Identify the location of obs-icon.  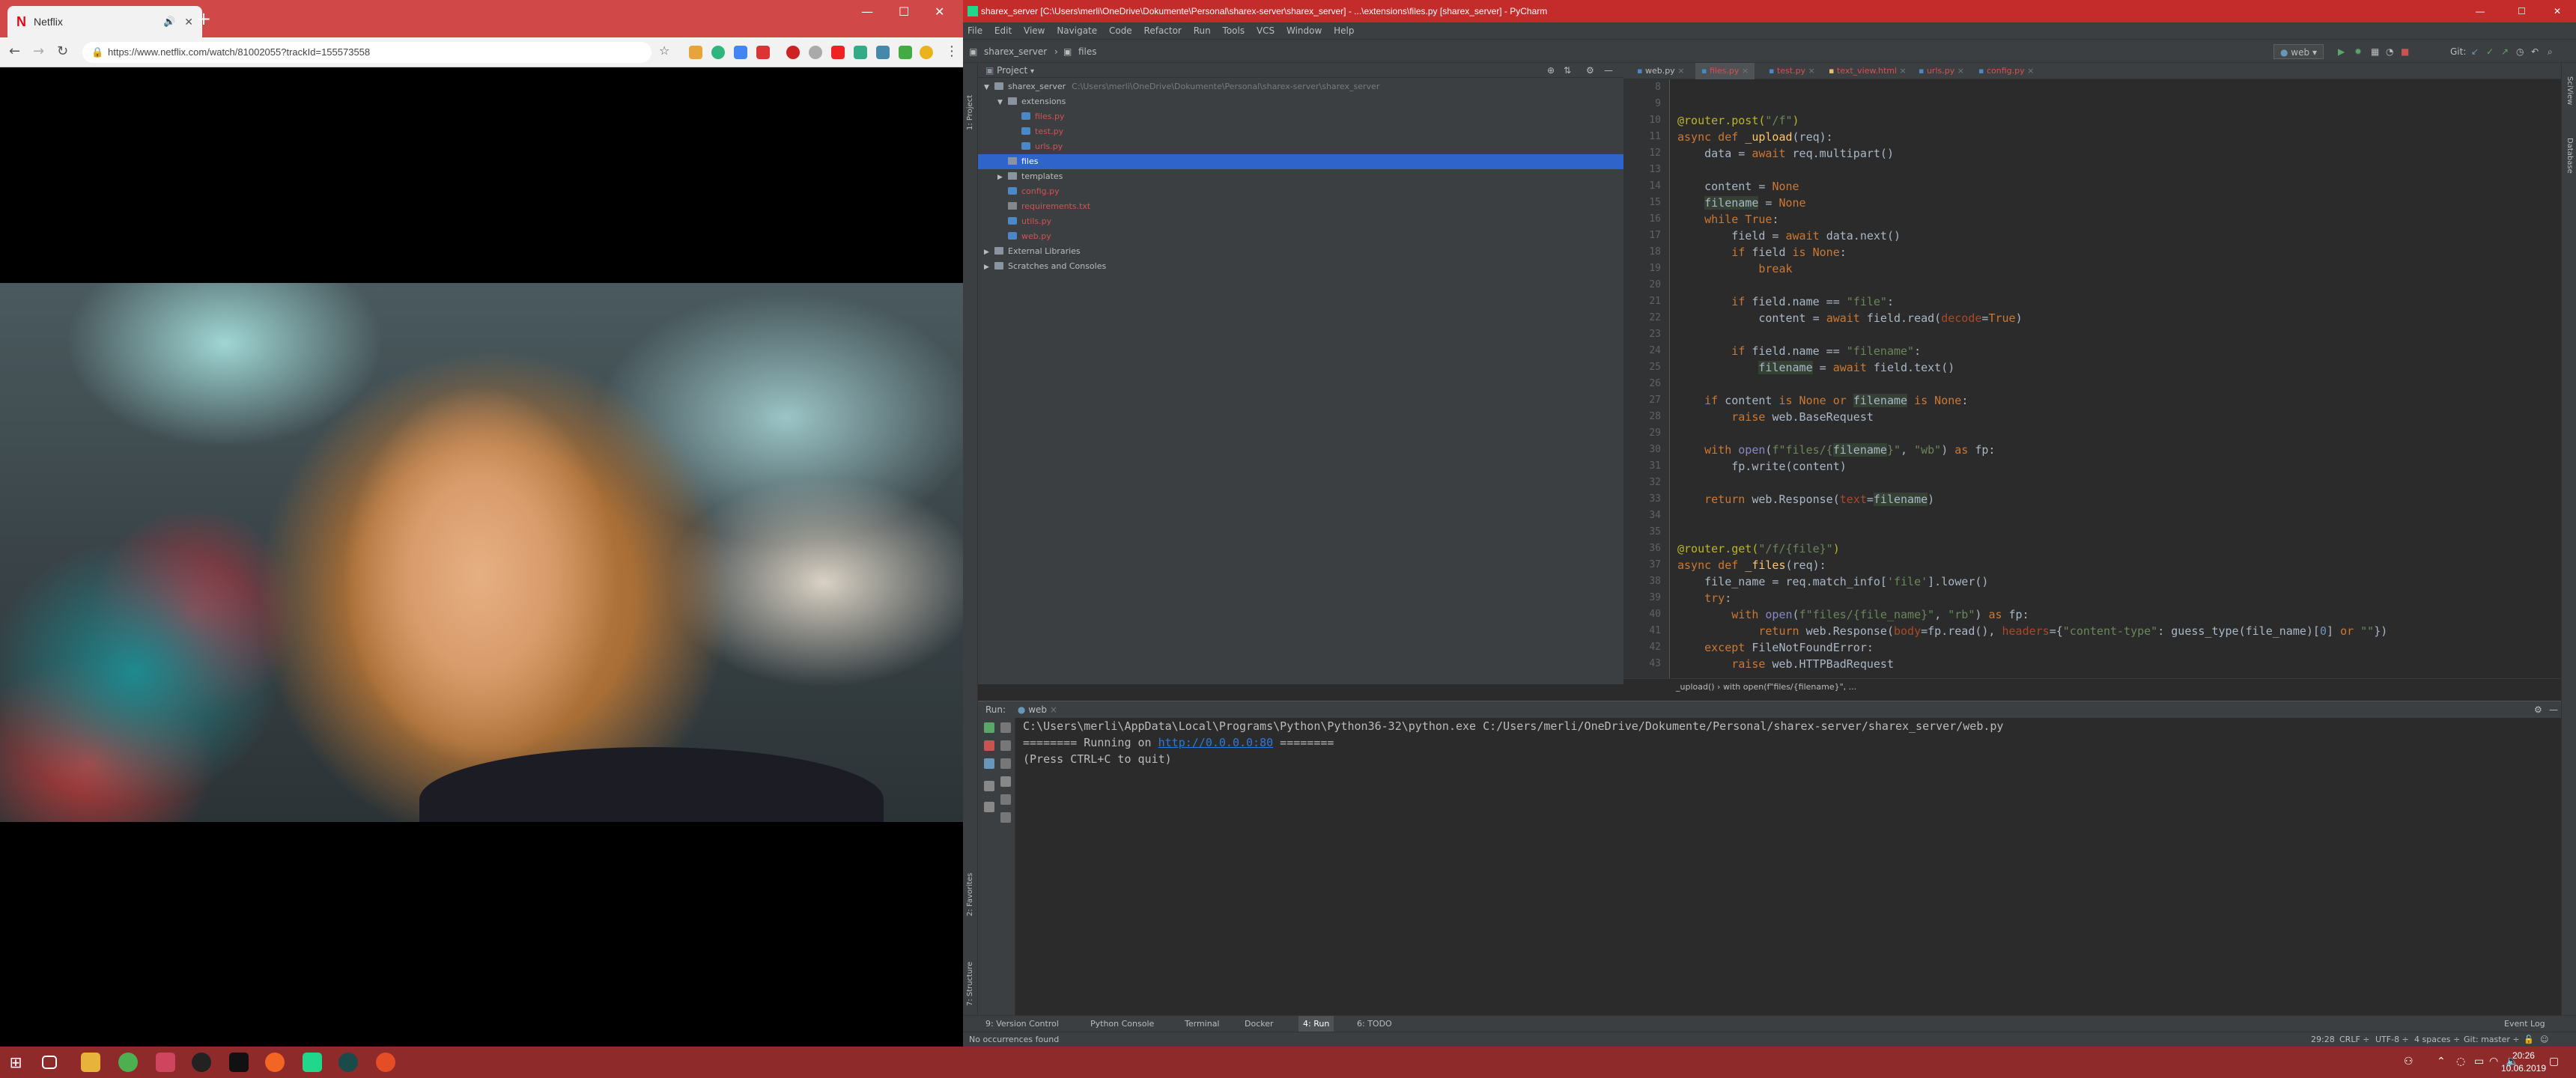
(201, 1062).